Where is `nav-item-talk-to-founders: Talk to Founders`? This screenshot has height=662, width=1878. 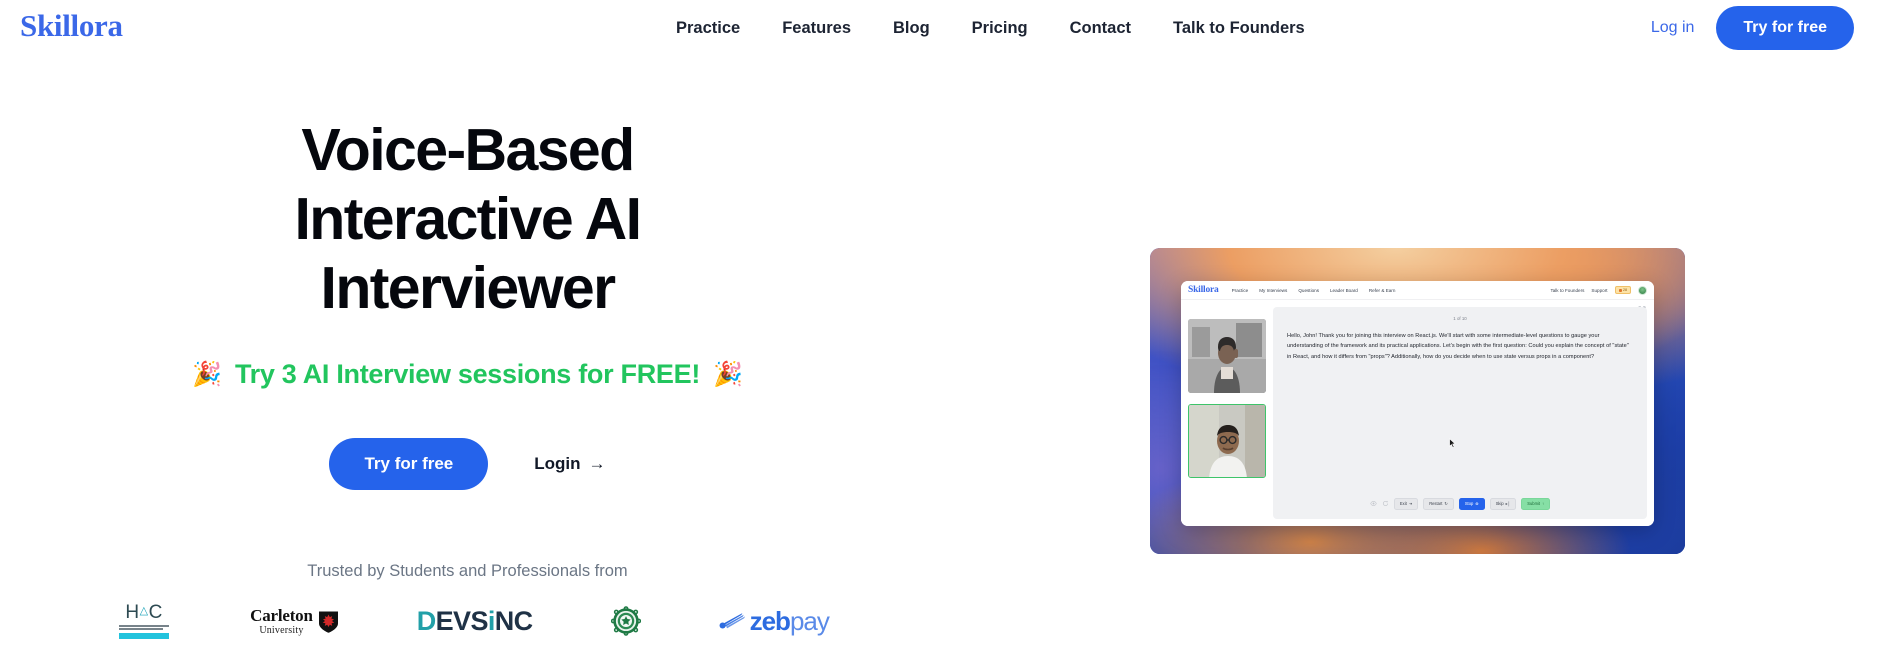
nav-item-talk-to-founders: Talk to Founders is located at coordinates (1239, 28).